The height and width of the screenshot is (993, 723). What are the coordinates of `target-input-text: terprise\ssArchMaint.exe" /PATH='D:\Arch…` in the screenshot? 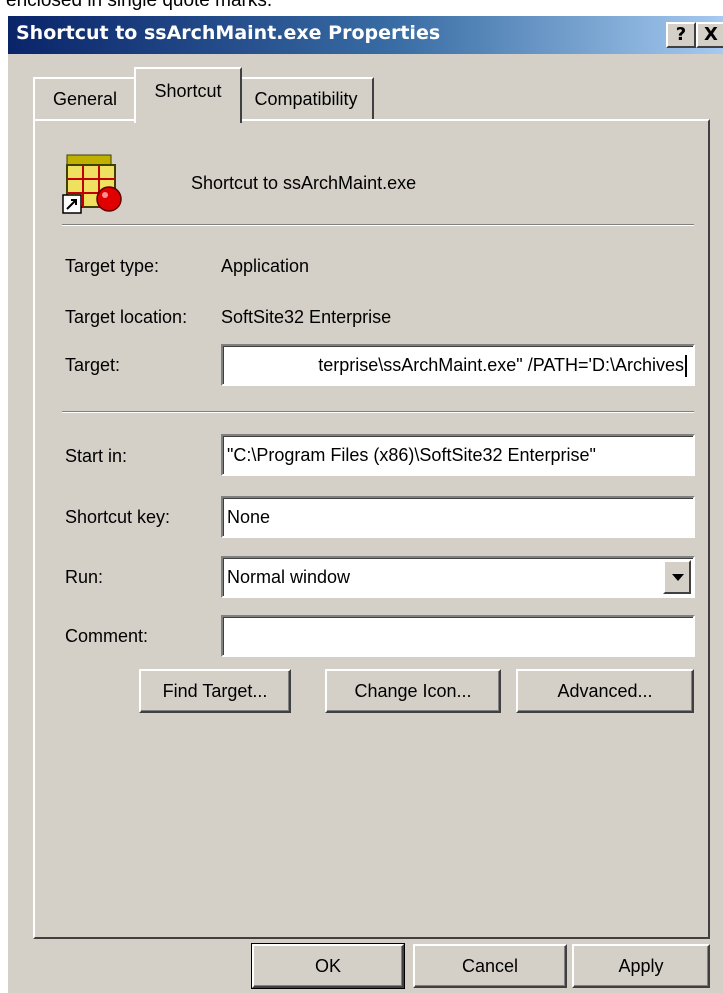 It's located at (501, 365).